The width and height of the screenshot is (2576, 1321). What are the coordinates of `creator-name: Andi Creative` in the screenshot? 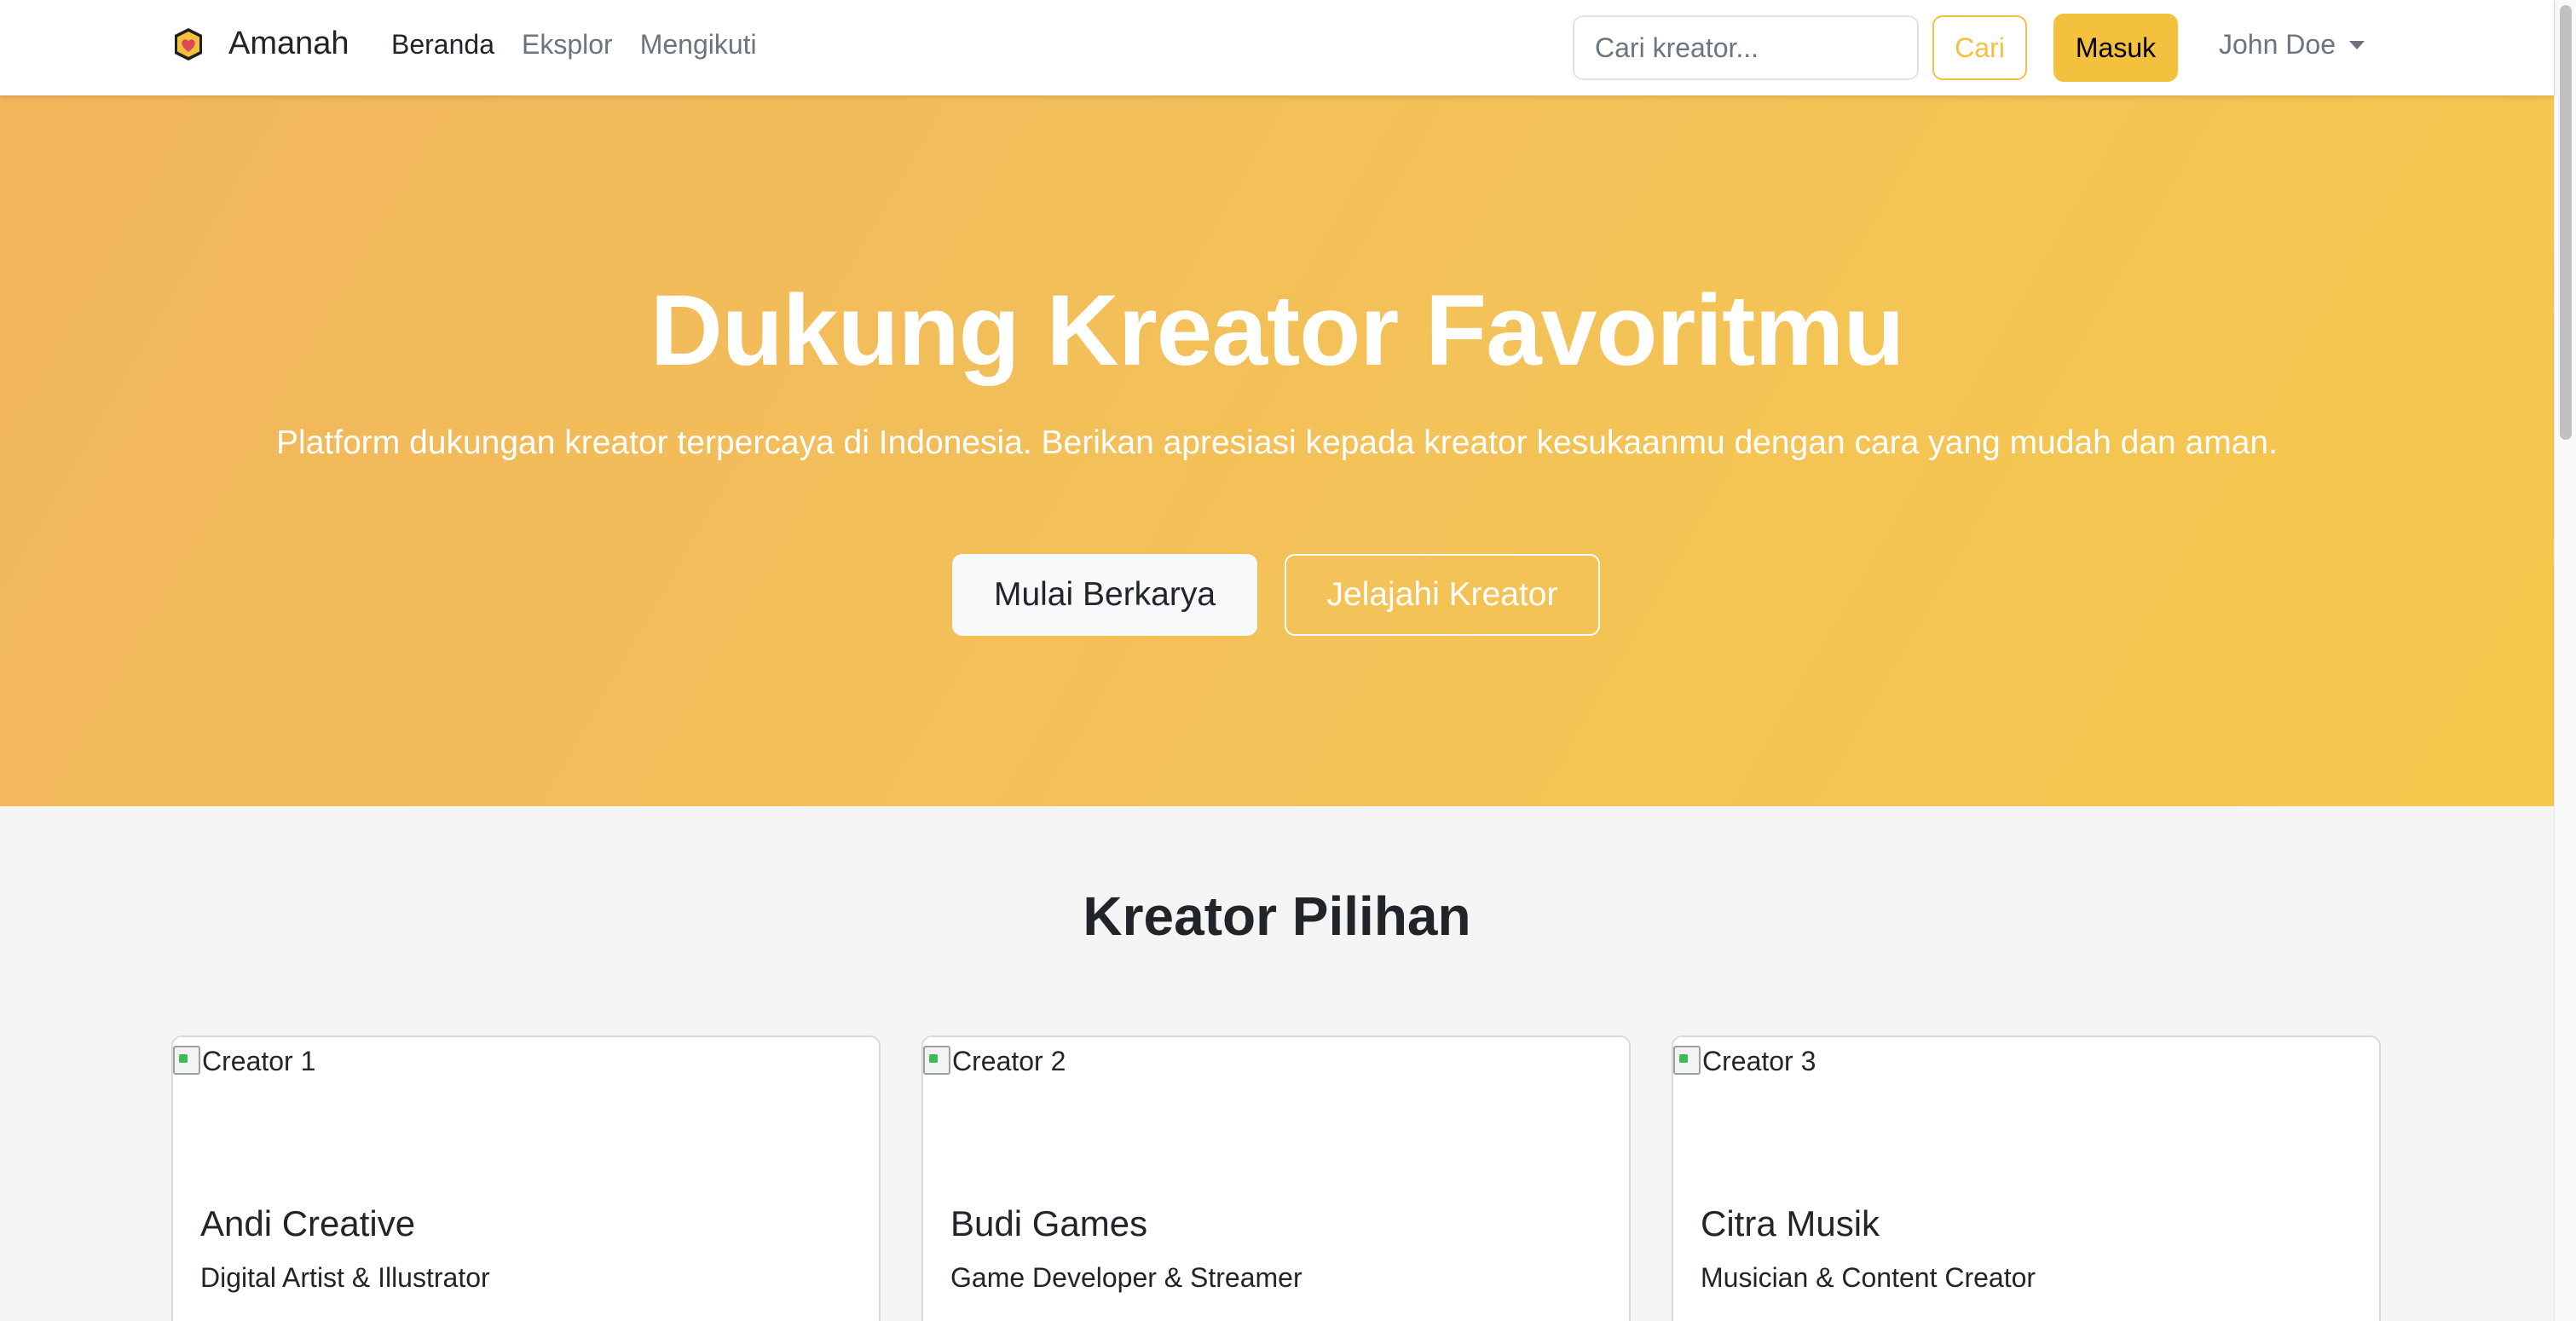 It's located at (308, 1223).